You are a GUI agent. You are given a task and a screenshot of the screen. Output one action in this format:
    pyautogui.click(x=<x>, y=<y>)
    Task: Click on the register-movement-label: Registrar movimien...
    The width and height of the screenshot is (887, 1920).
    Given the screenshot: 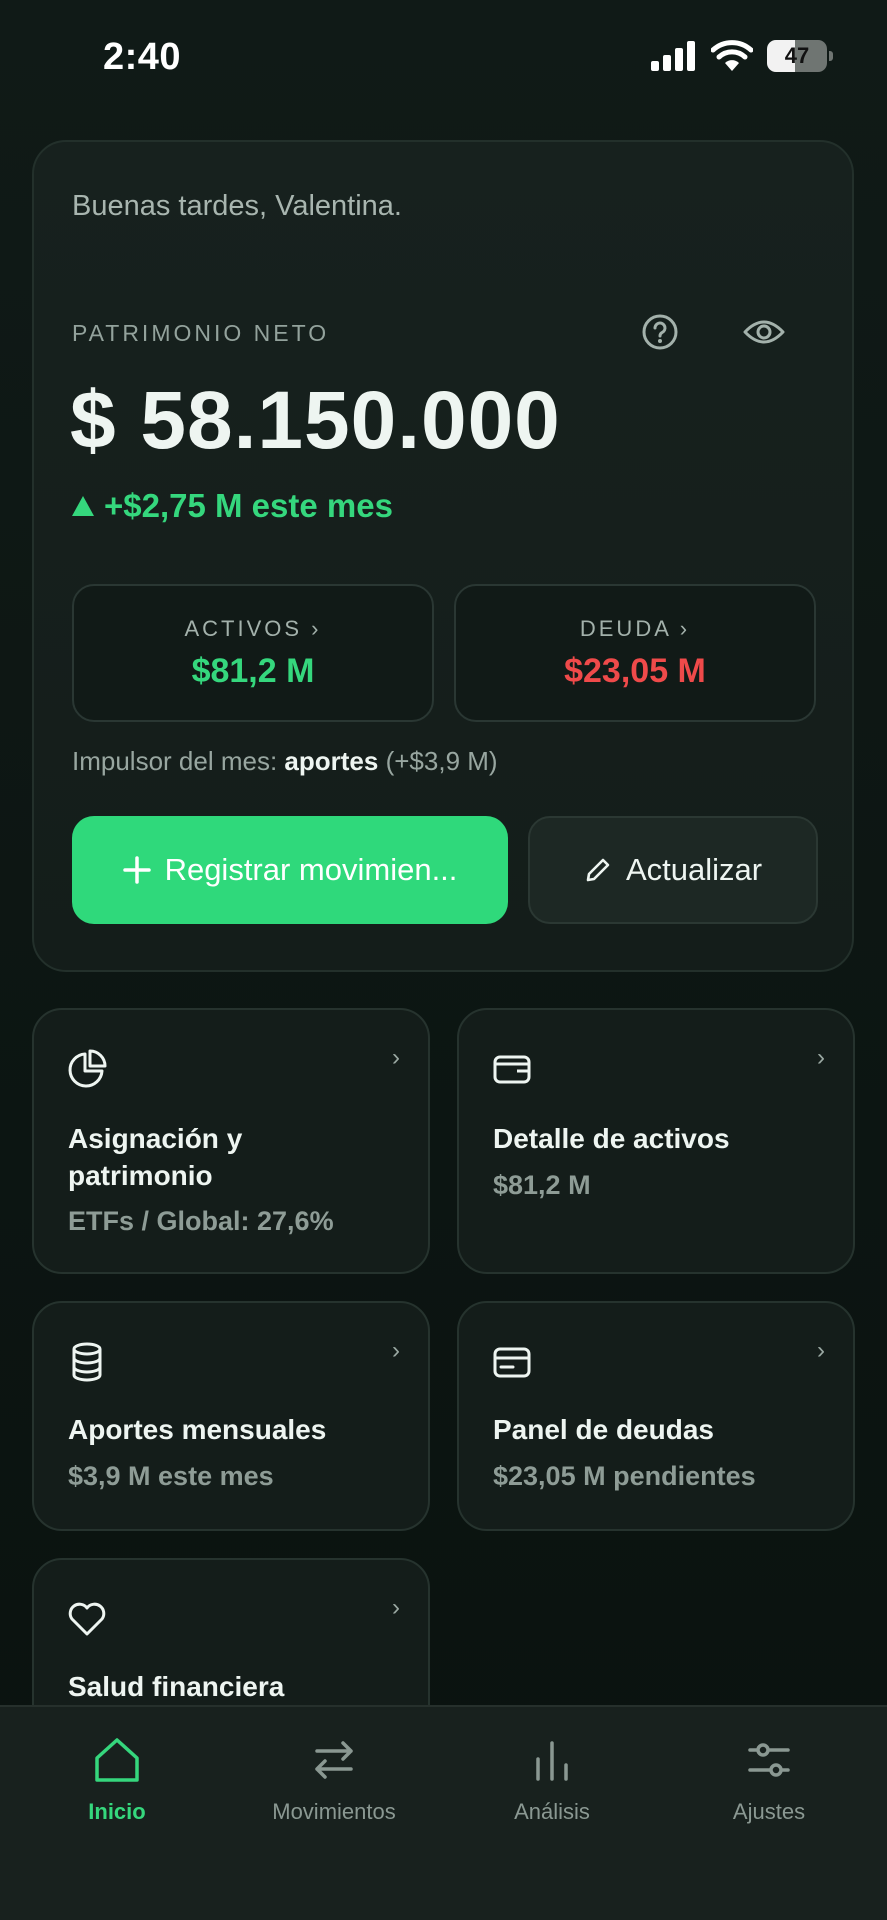 What is the action you would take?
    pyautogui.click(x=311, y=869)
    